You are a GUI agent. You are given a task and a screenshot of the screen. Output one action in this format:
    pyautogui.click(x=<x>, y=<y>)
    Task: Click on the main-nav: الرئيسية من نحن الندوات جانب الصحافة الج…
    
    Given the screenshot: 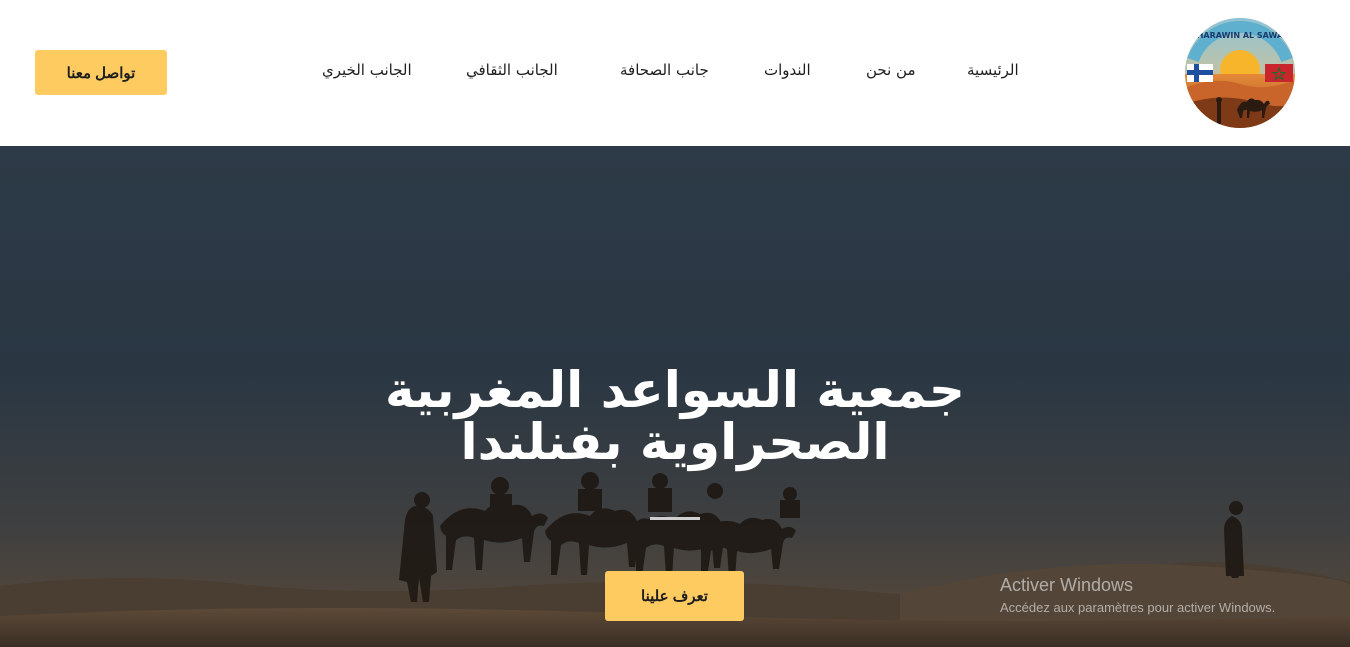 What is the action you would take?
    pyautogui.click(x=675, y=73)
    